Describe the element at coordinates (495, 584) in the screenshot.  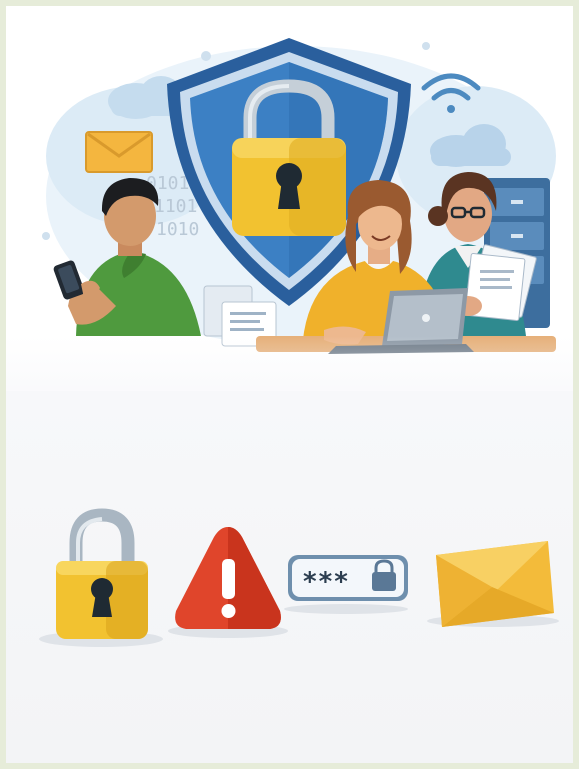
I see `envelope-icon` at that location.